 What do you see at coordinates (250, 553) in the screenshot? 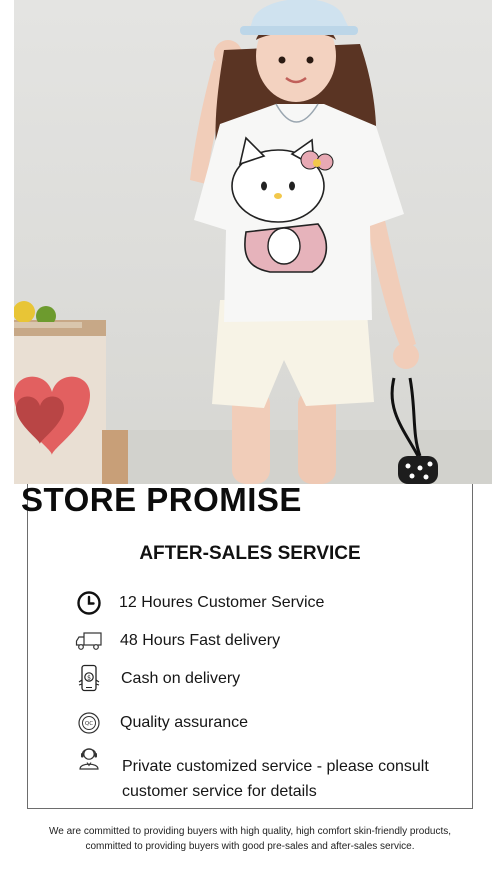
I see `after-sales-heading: AFTER-SALES SERVICE` at bounding box center [250, 553].